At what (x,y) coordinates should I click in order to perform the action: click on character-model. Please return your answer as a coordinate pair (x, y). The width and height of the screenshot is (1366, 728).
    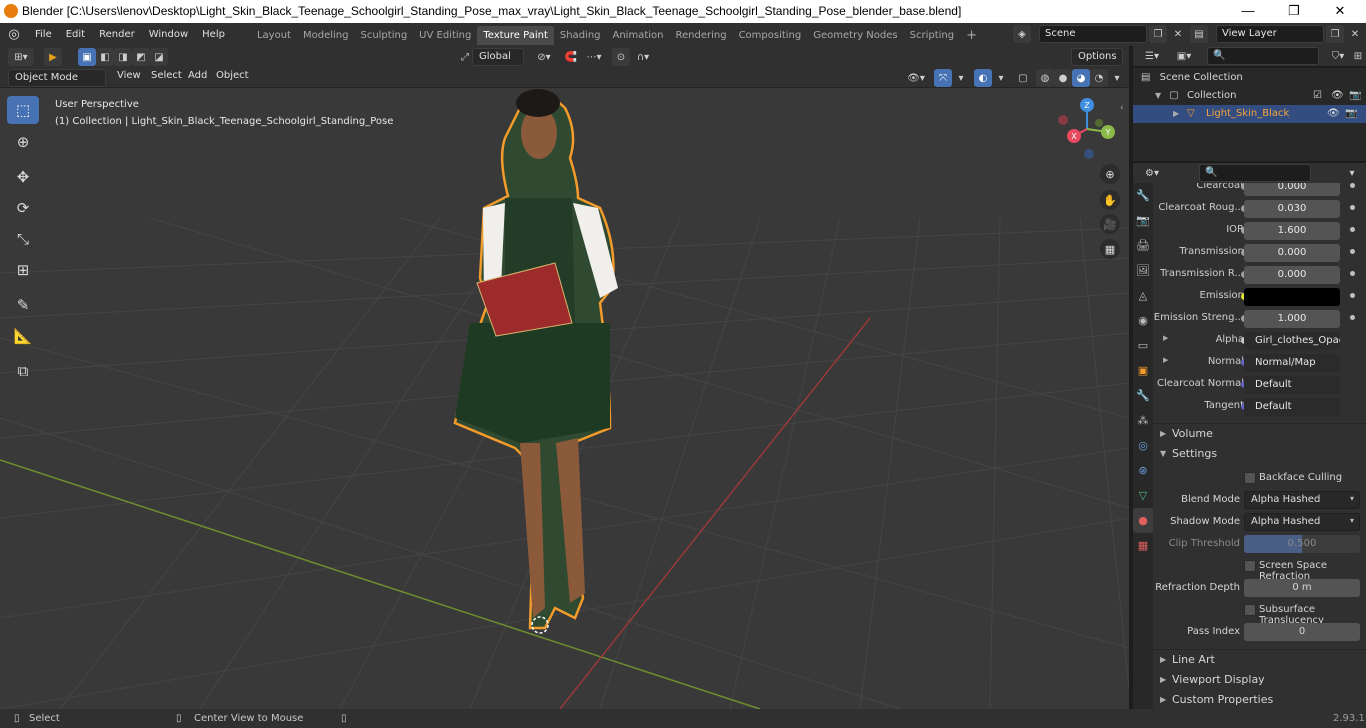
    Looking at the image, I should click on (535, 361).